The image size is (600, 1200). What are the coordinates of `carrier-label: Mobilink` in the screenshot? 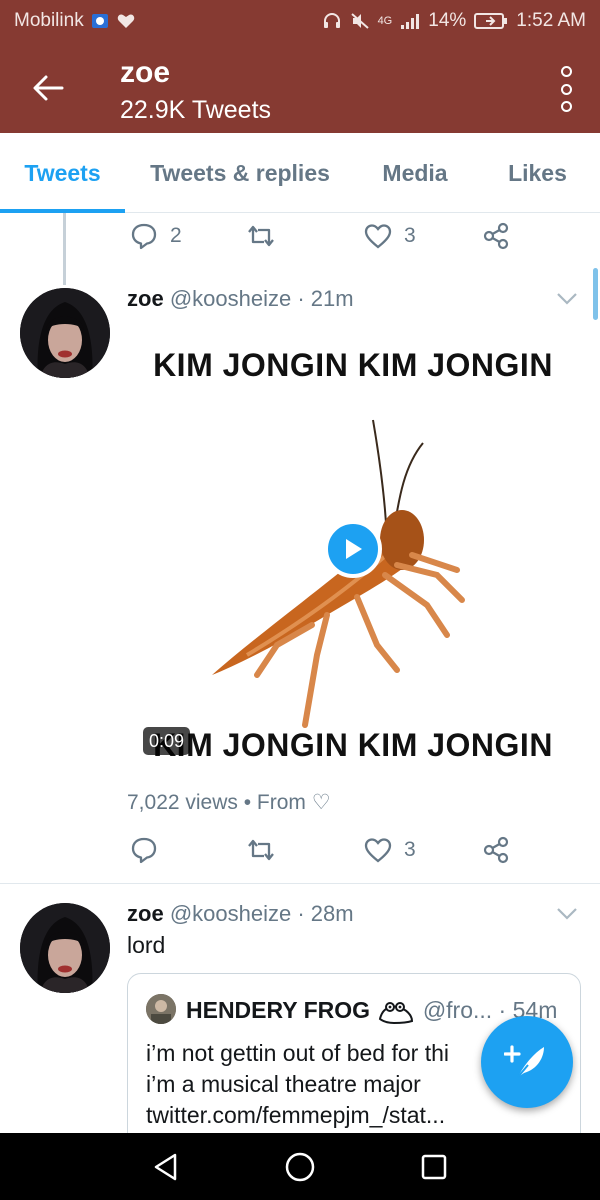 It's located at (49, 20).